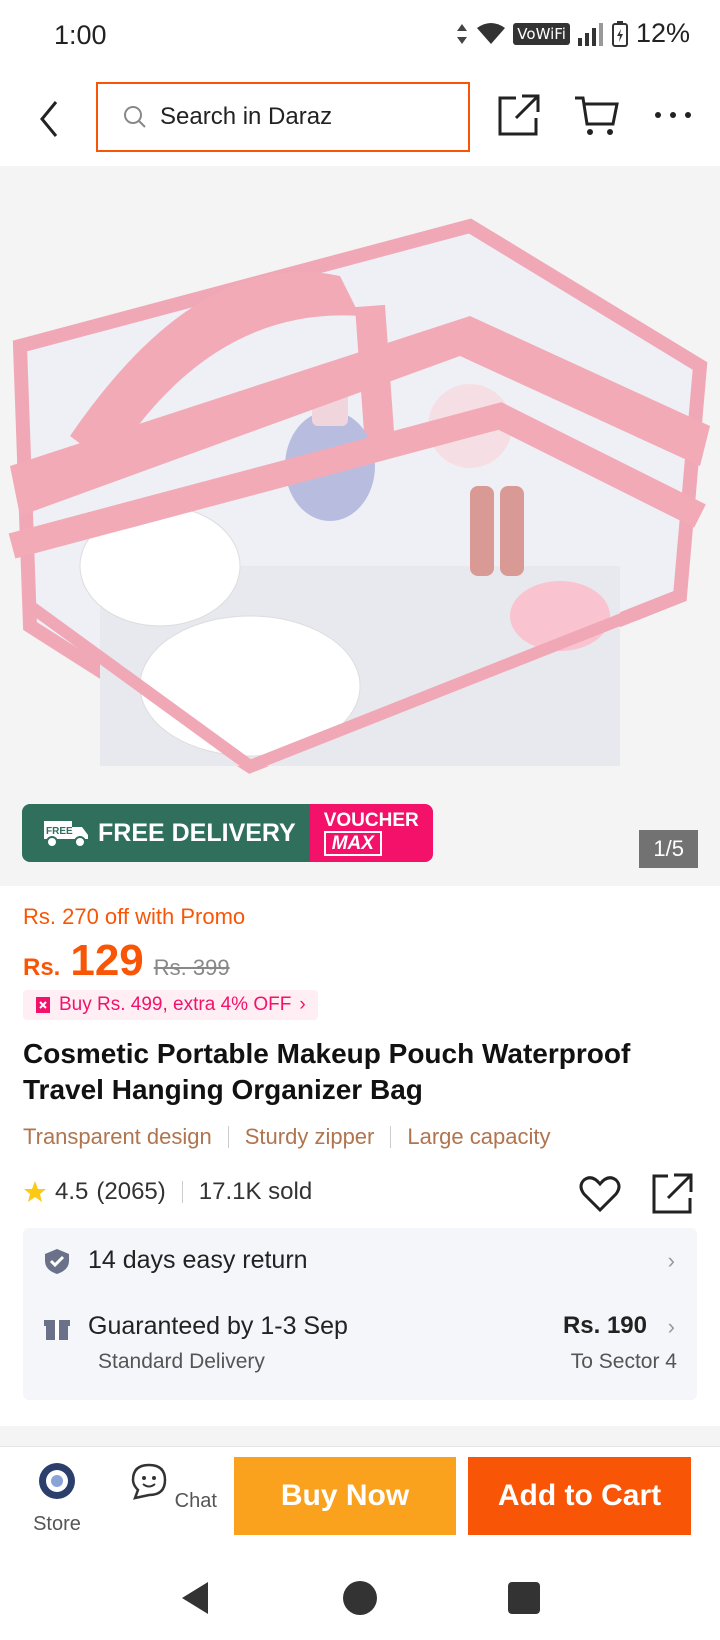 This screenshot has width=720, height=1640. Describe the element at coordinates (149, 1481) in the screenshot. I see `chat-icon` at that location.